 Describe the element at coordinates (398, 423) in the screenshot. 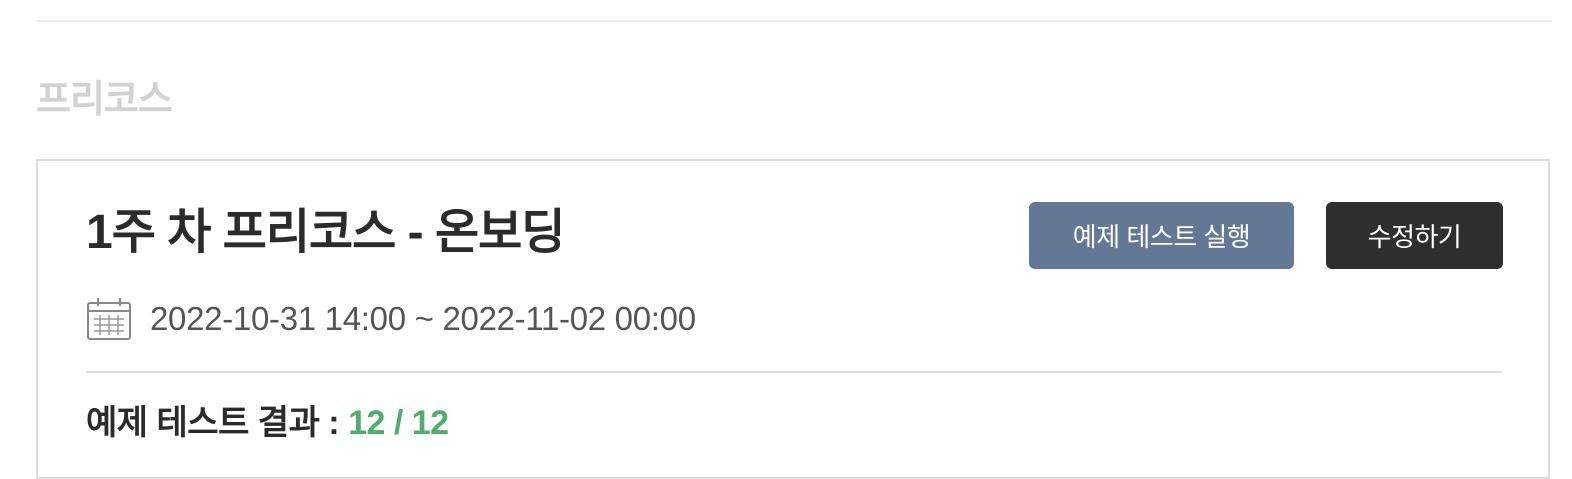

I see `test-result-value: 12 / 12` at that location.